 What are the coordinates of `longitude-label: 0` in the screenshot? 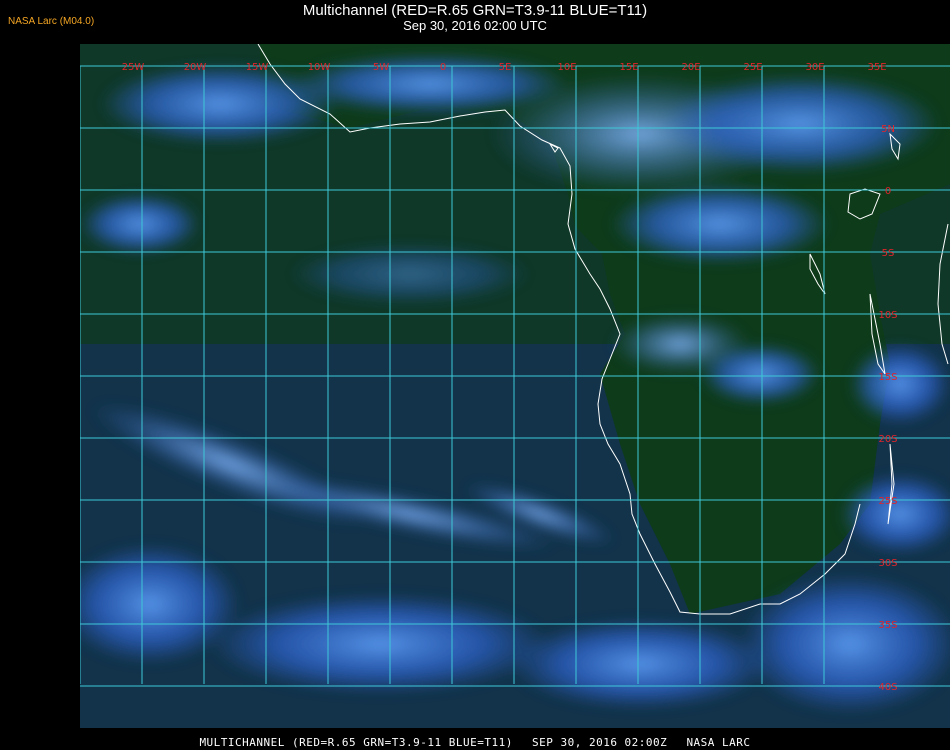 It's located at (443, 67).